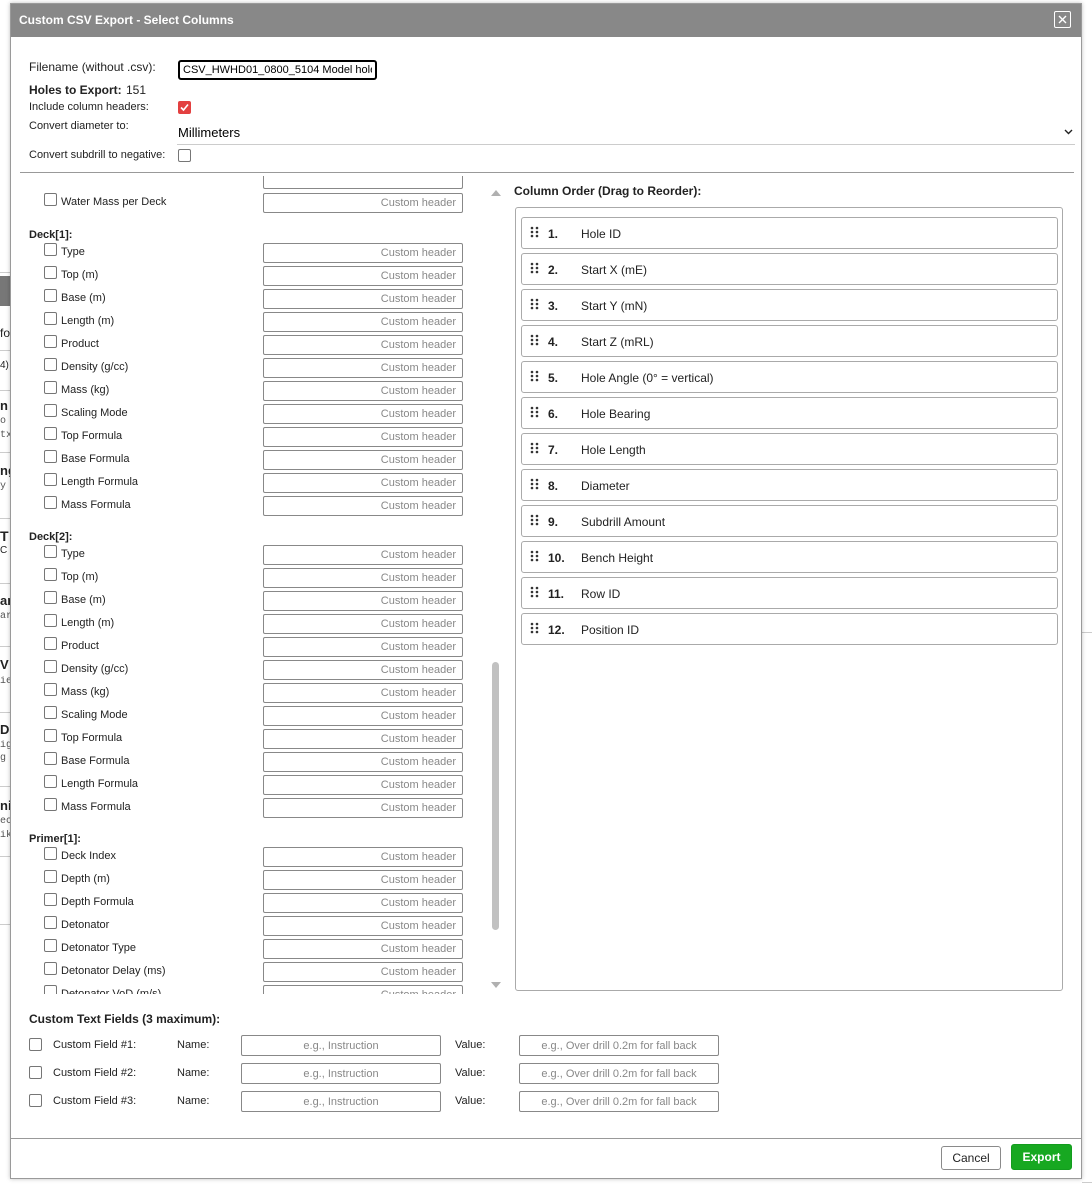  Describe the element at coordinates (254, 989) in the screenshot. I see `column-row-detonator-vod-m-s: Detonator VoD (m/s)` at that location.